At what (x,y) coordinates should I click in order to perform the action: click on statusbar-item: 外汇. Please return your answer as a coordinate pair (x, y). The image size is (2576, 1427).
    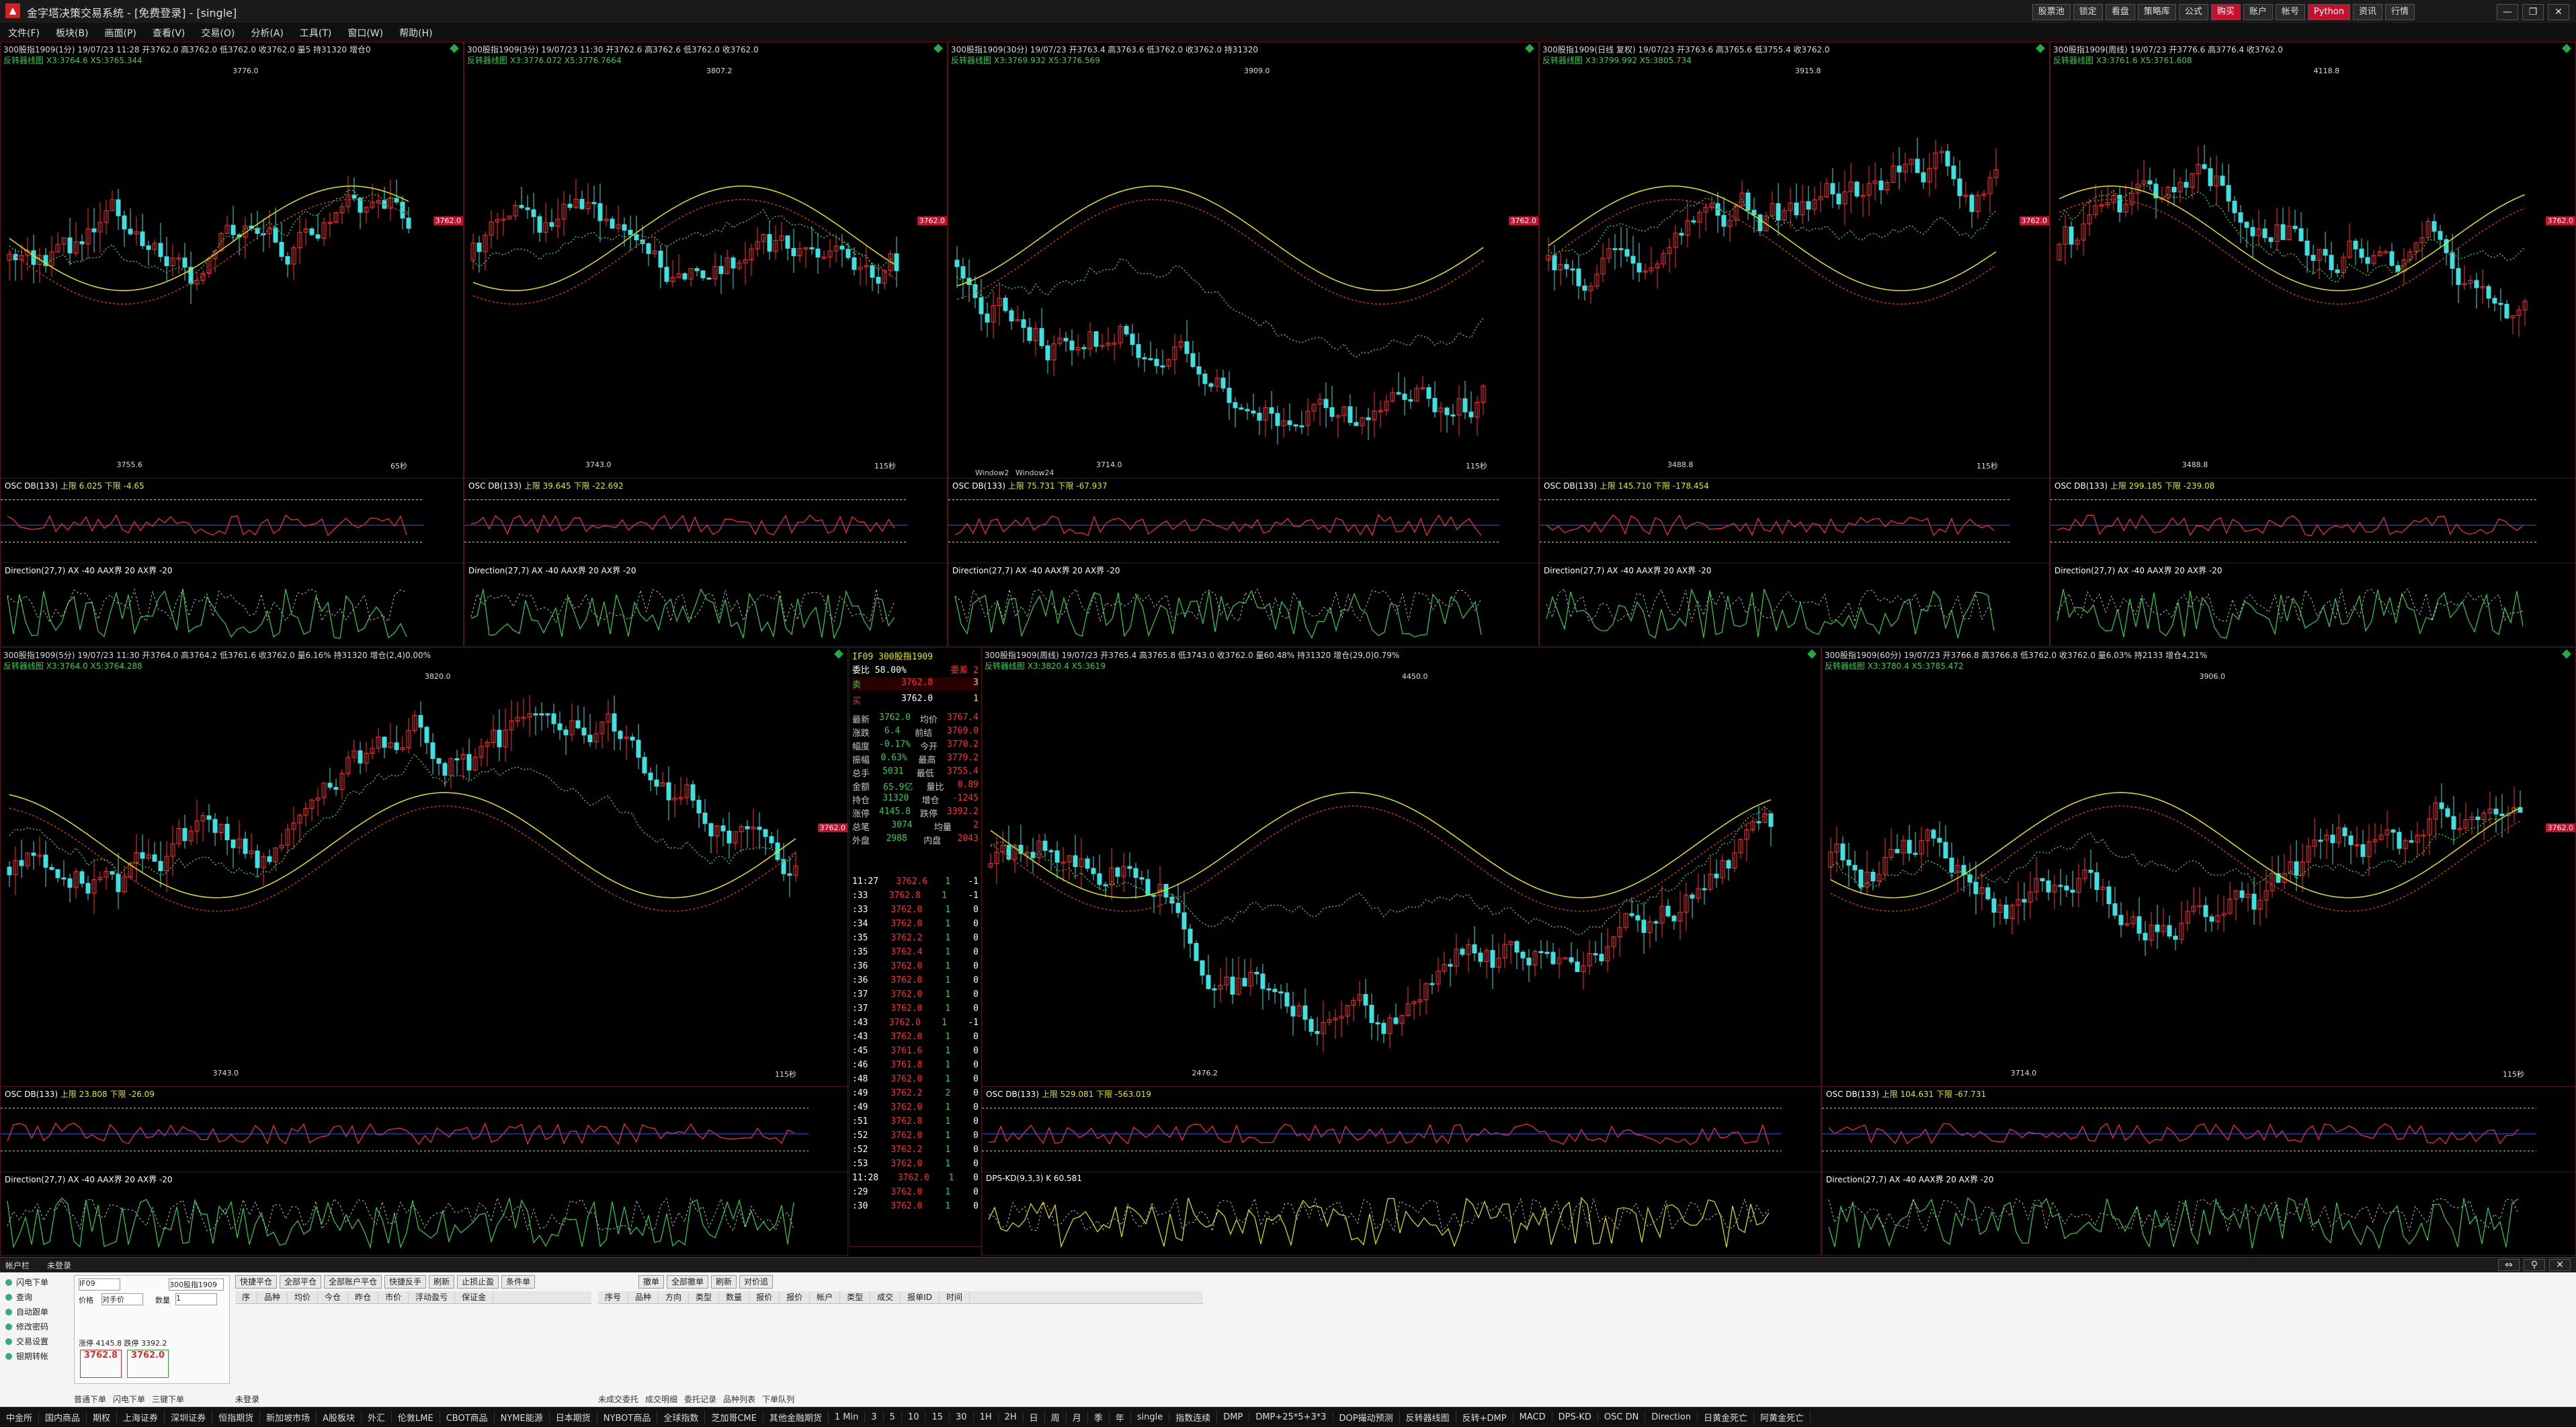
    Looking at the image, I should click on (377, 1417).